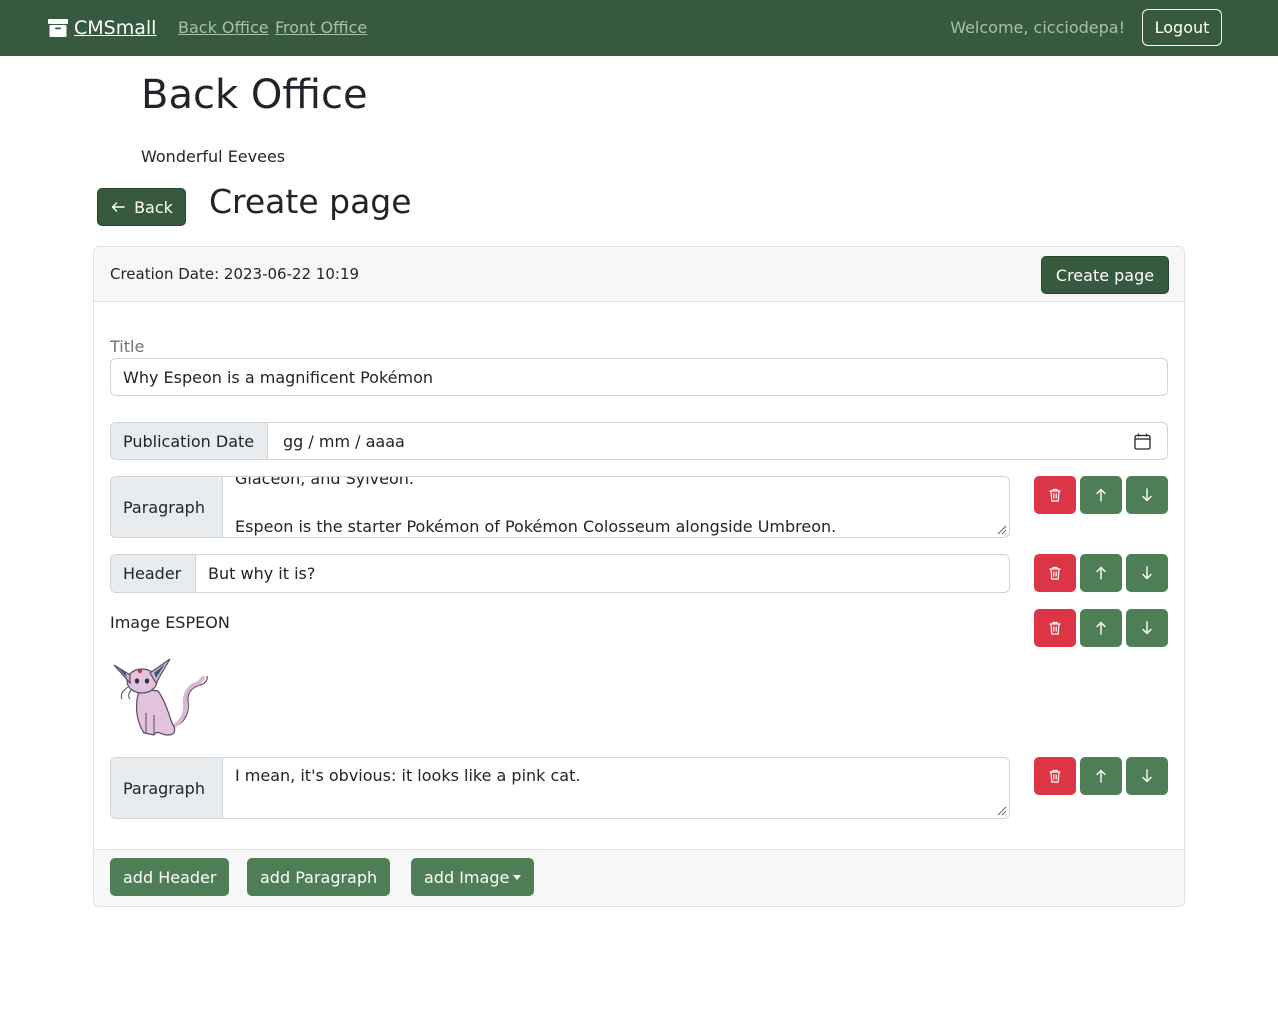 The width and height of the screenshot is (1278, 1033). What do you see at coordinates (278, 377) in the screenshot?
I see `title-value: Why Espeon is a magnificent Pokémon` at bounding box center [278, 377].